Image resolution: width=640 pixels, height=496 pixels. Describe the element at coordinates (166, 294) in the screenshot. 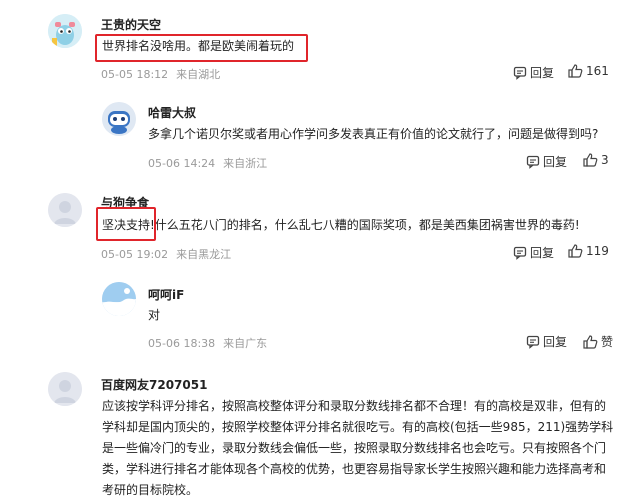

I see `username: 呵呵iF` at that location.